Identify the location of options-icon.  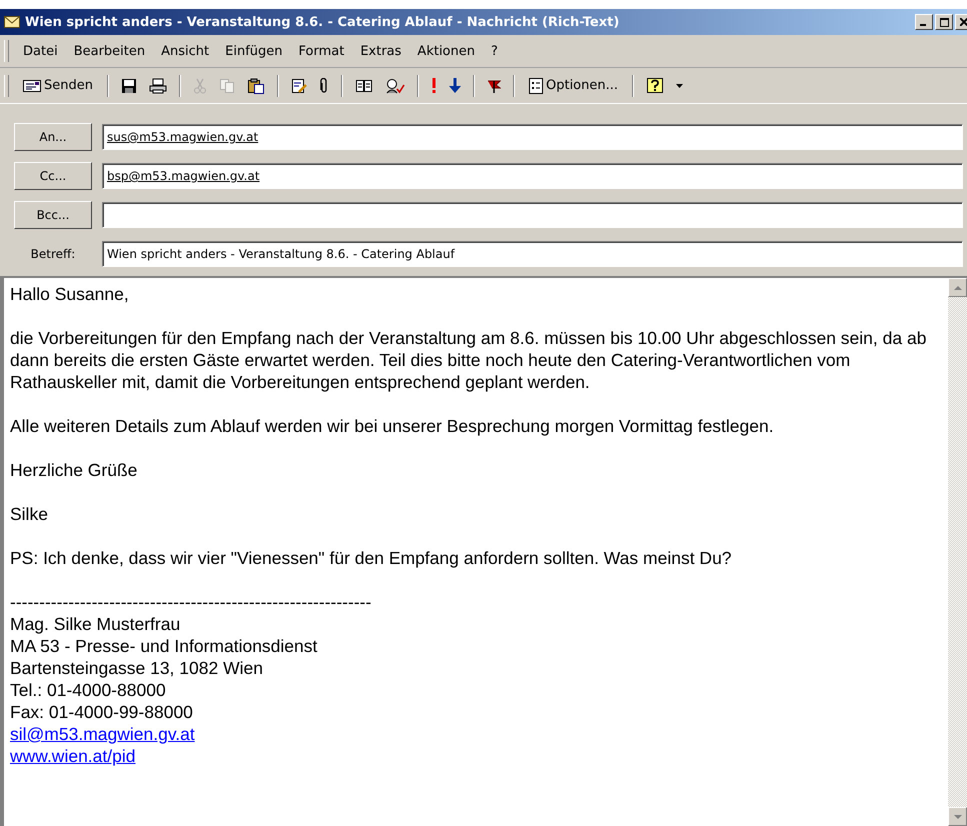
(535, 86).